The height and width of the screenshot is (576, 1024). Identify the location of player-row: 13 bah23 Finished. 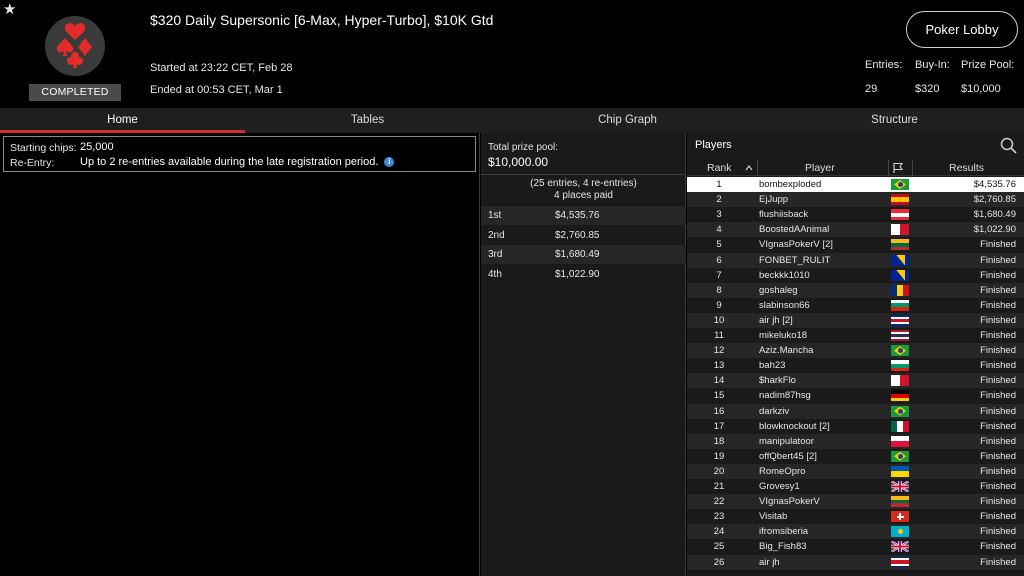
(855, 365).